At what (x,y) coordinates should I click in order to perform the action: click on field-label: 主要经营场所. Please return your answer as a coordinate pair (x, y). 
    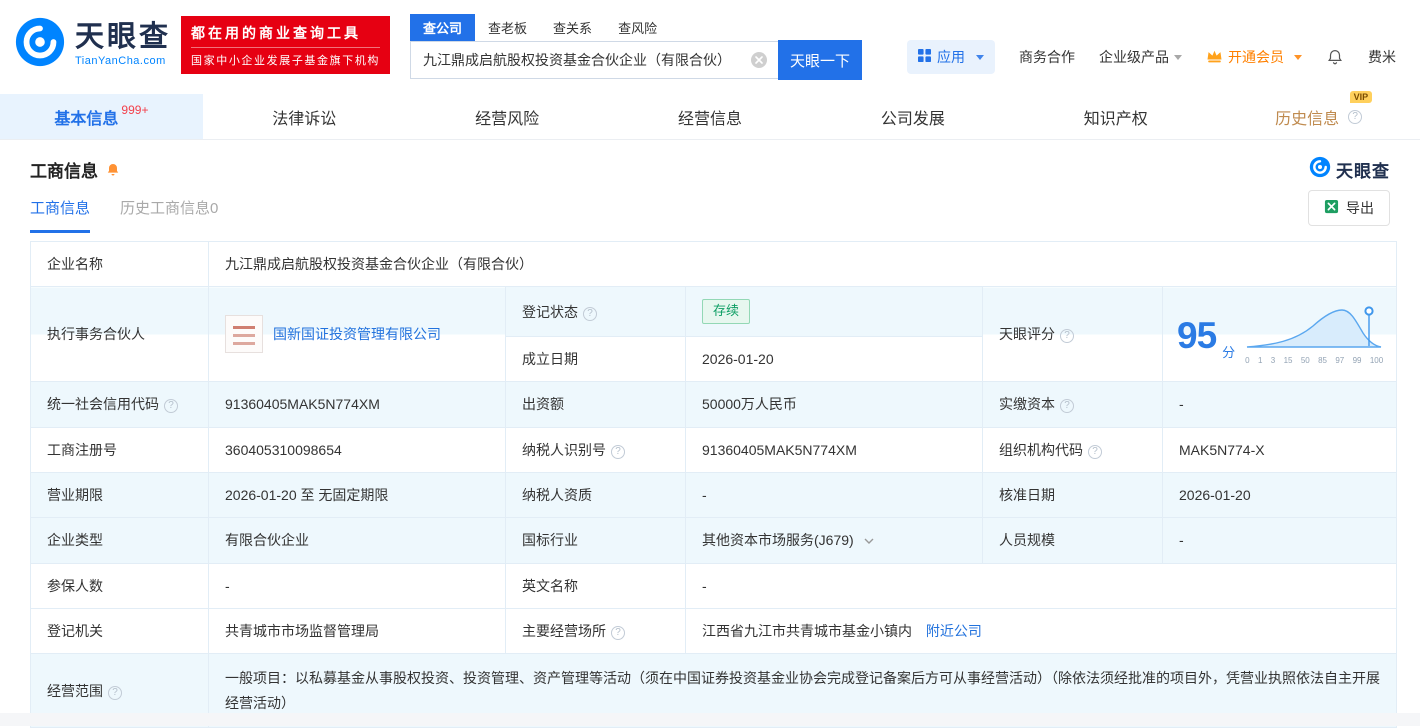
    Looking at the image, I should click on (596, 630).